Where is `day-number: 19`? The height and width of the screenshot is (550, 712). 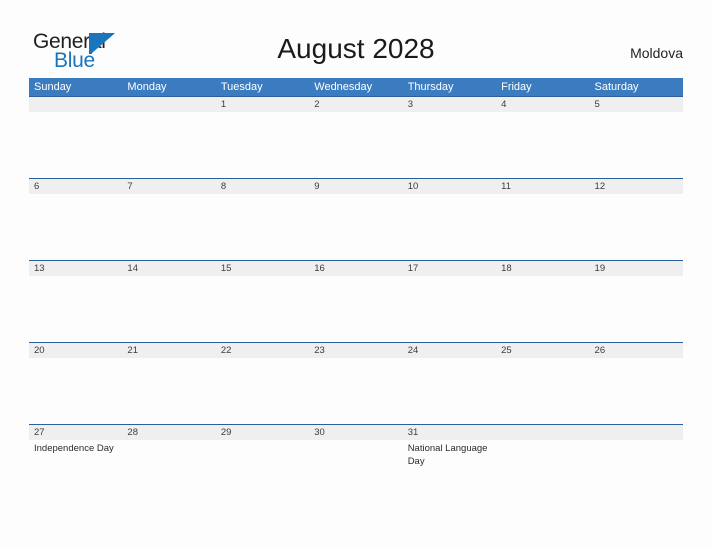 day-number: 19 is located at coordinates (636, 268).